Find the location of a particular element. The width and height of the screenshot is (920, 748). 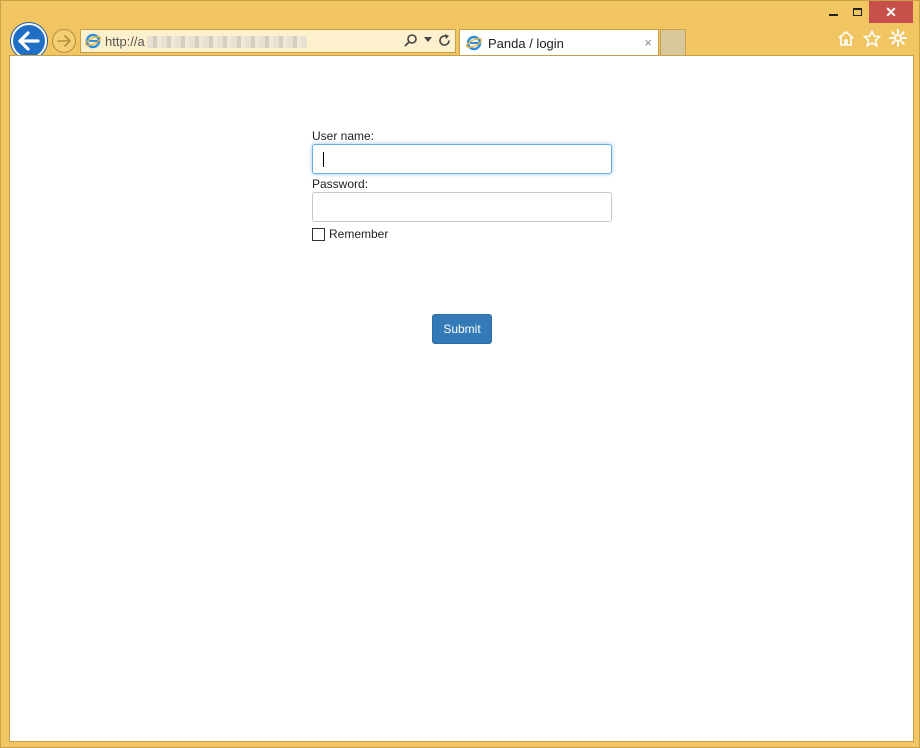

back-button is located at coordinates (29, 41).